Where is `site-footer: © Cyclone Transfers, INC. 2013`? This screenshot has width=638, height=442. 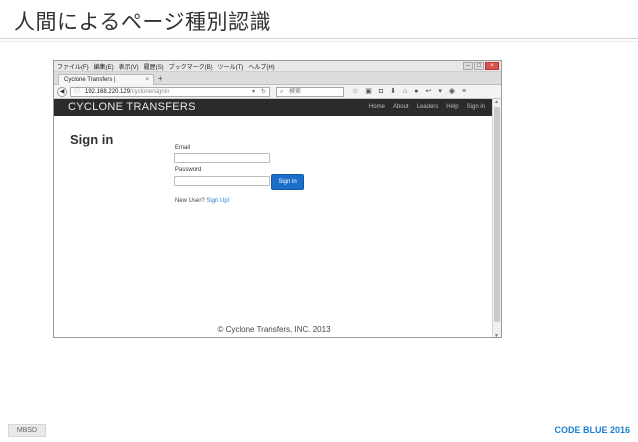 site-footer: © Cyclone Transfers, INC. 2013 is located at coordinates (274, 329).